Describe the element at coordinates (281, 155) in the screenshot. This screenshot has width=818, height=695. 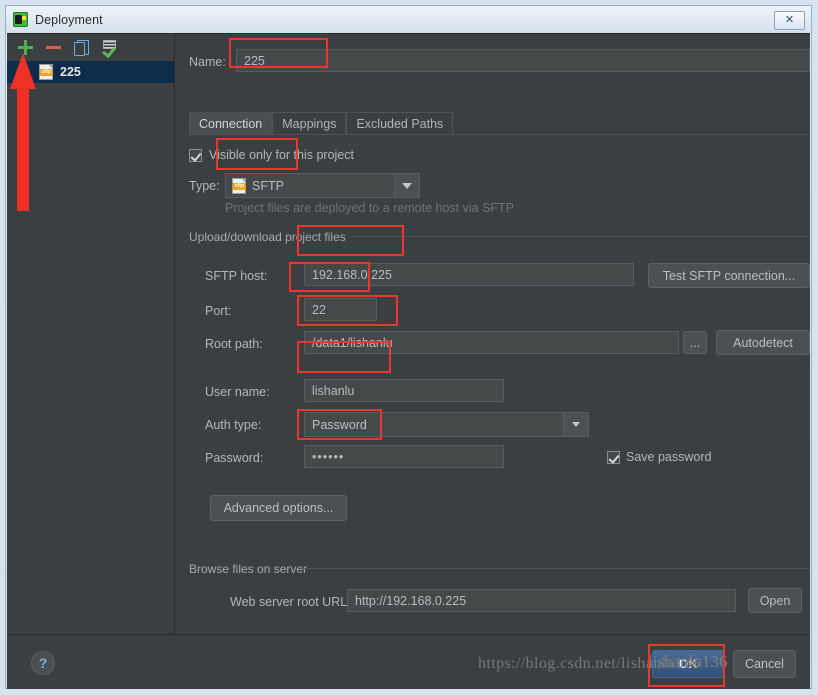
I see `visible-only-label: Visible only for this project` at that location.